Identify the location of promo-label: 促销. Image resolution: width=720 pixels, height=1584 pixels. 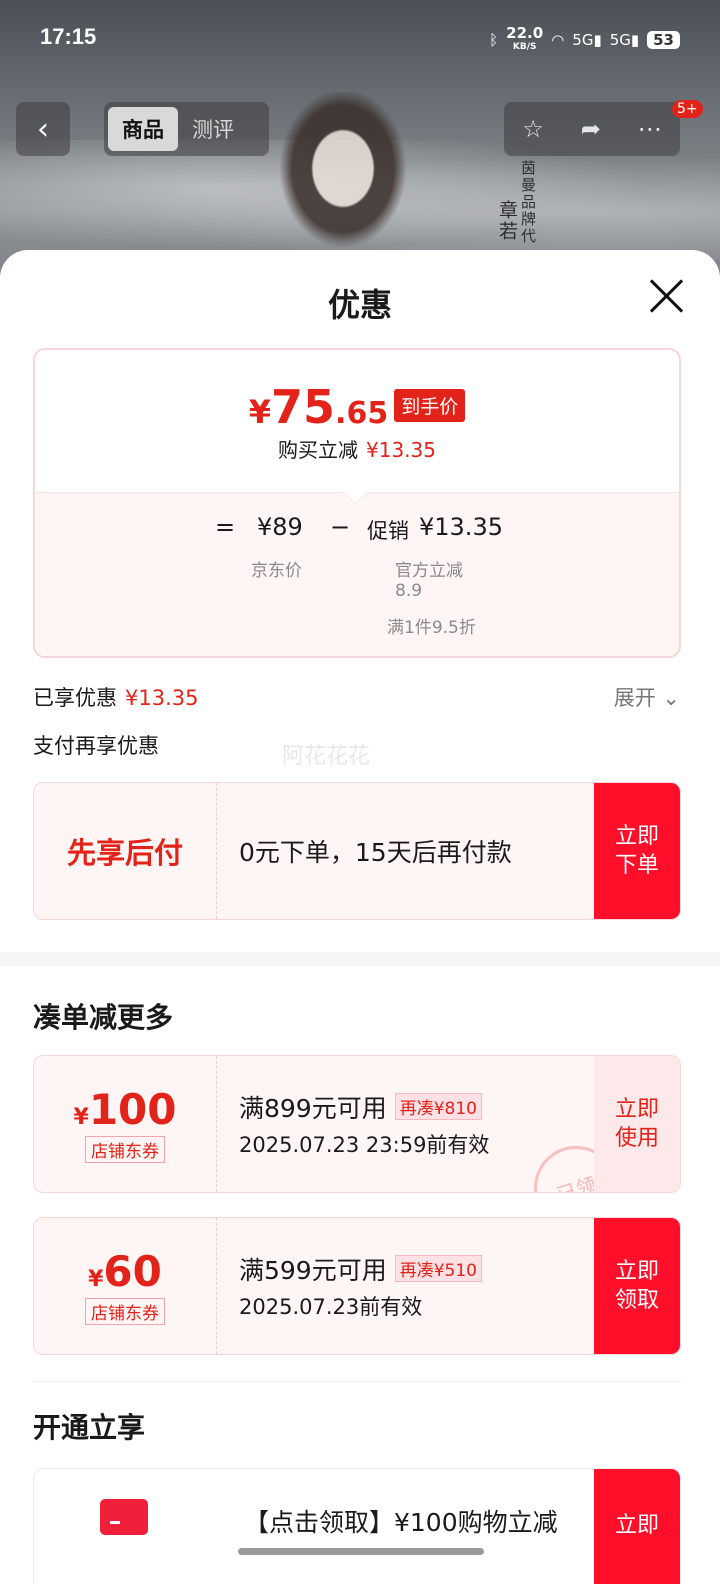
(388, 531).